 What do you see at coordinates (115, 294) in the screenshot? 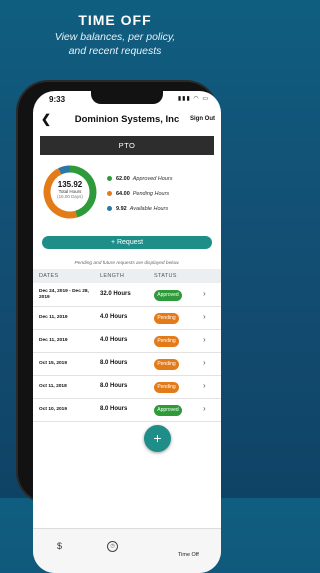
I see `row-length: 32.0 Hours` at bounding box center [115, 294].